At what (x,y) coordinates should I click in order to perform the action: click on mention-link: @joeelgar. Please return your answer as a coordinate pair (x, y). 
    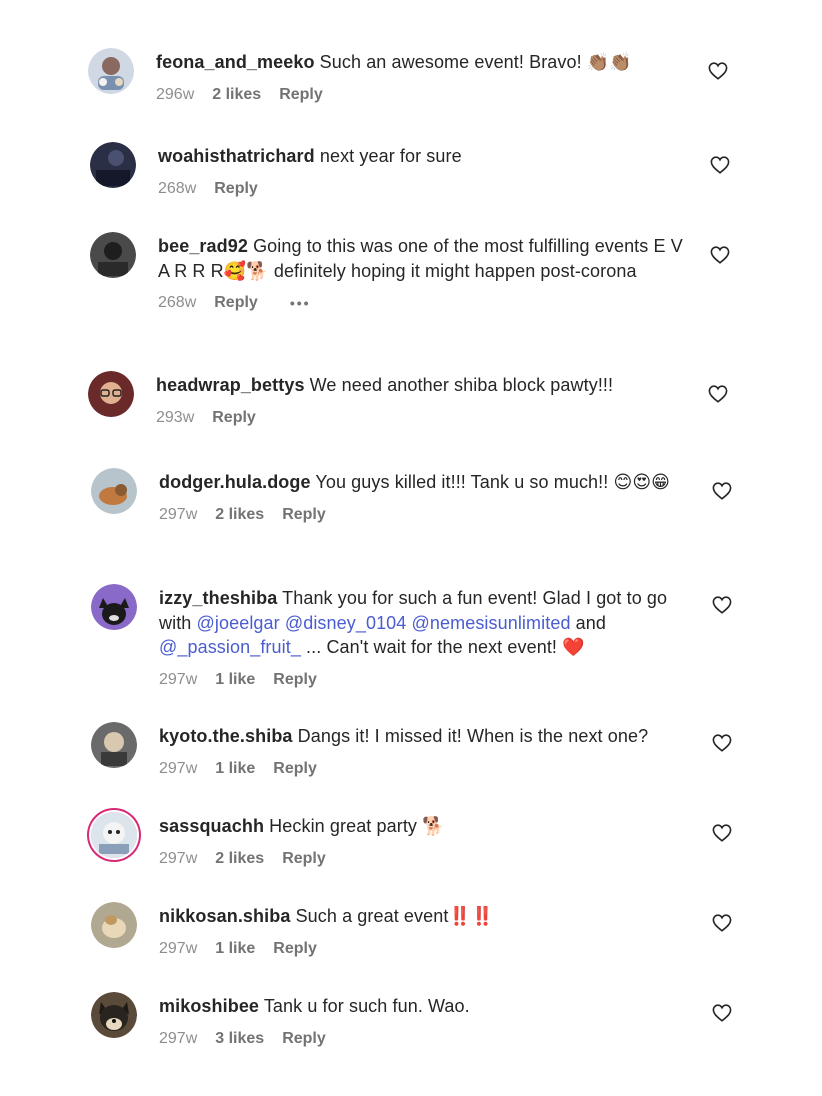
    Looking at the image, I should click on (238, 623).